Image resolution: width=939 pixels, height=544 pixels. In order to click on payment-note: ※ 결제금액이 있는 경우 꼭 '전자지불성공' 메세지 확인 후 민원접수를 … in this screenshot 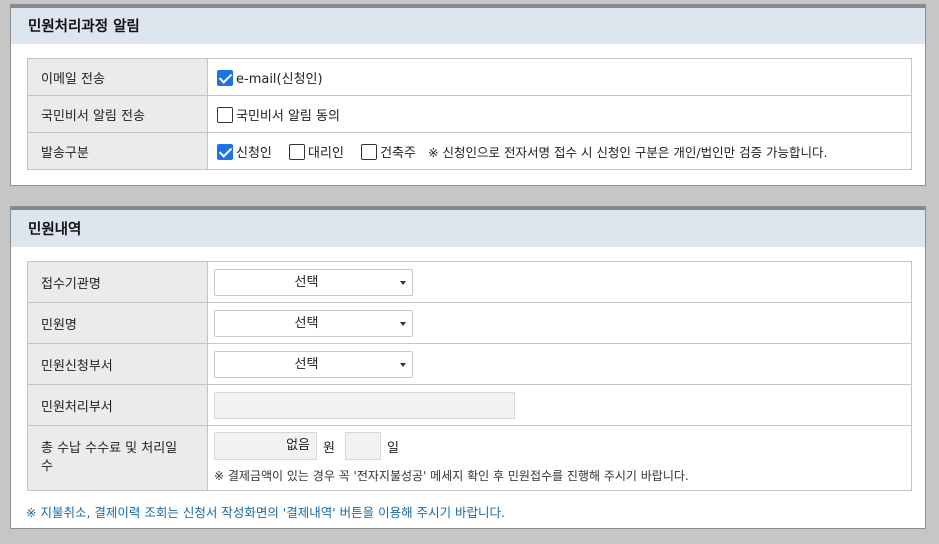, I will do `click(451, 476)`.